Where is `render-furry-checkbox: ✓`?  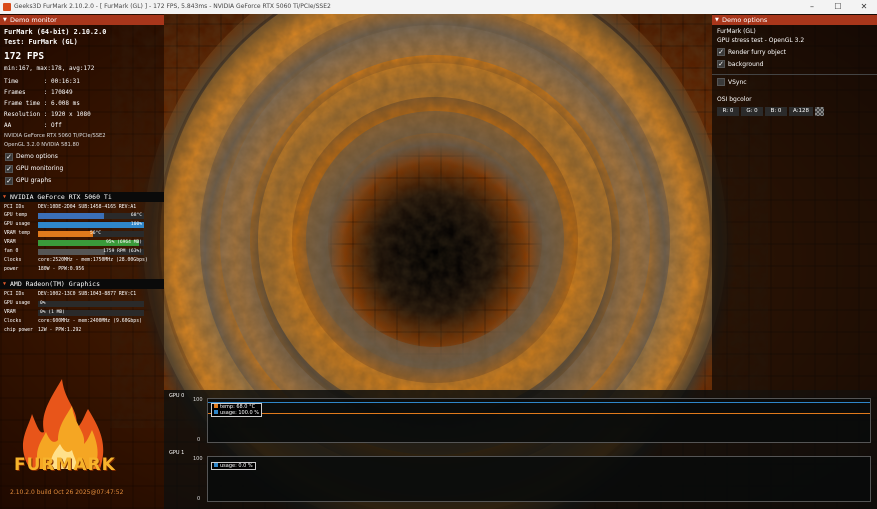
render-furry-checkbox: ✓ is located at coordinates (721, 52).